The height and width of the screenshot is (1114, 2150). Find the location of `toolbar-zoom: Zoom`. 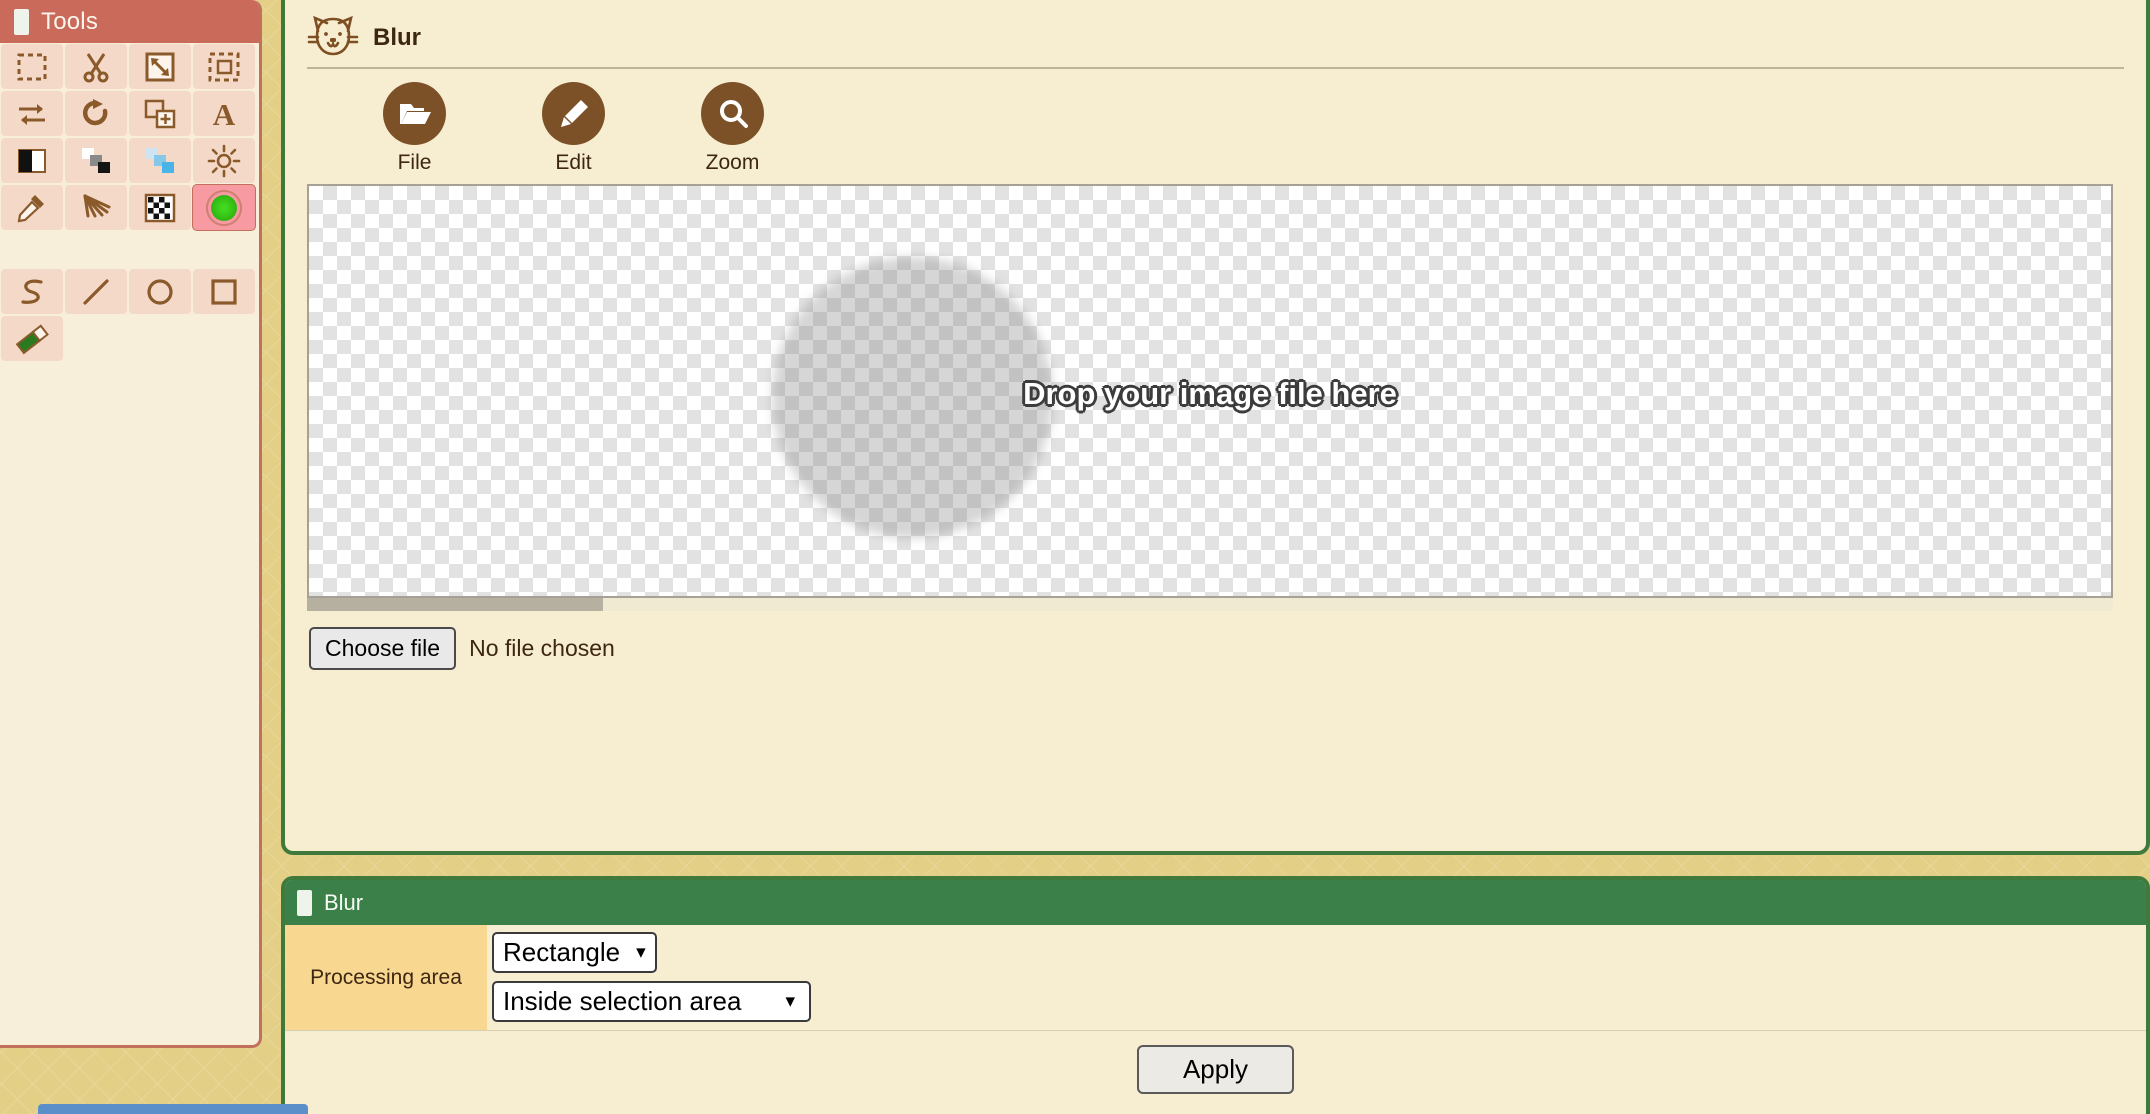

toolbar-zoom: Zoom is located at coordinates (732, 128).